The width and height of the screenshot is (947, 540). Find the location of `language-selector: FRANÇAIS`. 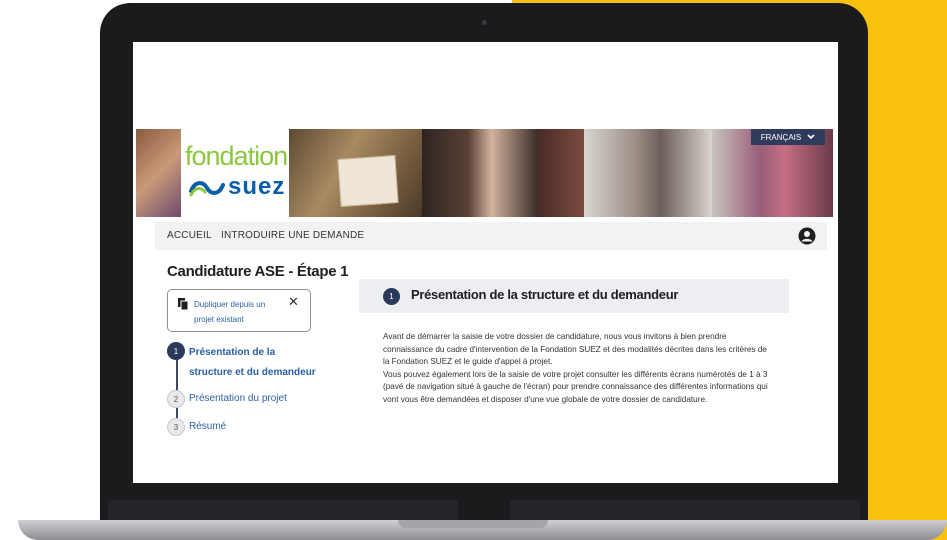

language-selector: FRANÇAIS is located at coordinates (788, 137).